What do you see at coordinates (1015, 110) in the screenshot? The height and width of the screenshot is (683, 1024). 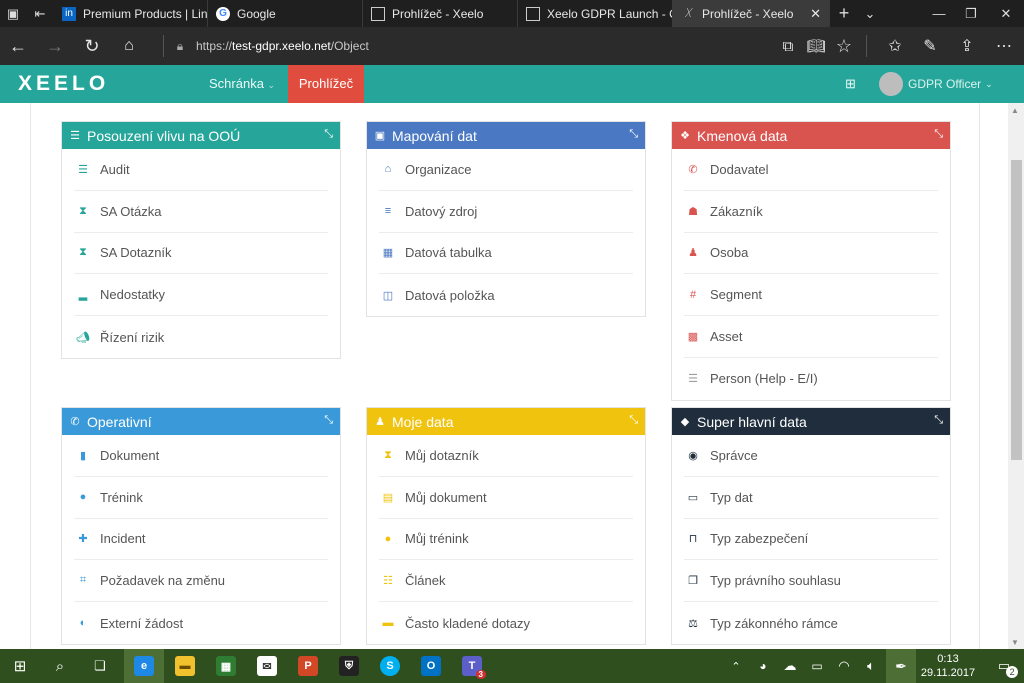 I see `scroll-up-icon: ▲` at bounding box center [1015, 110].